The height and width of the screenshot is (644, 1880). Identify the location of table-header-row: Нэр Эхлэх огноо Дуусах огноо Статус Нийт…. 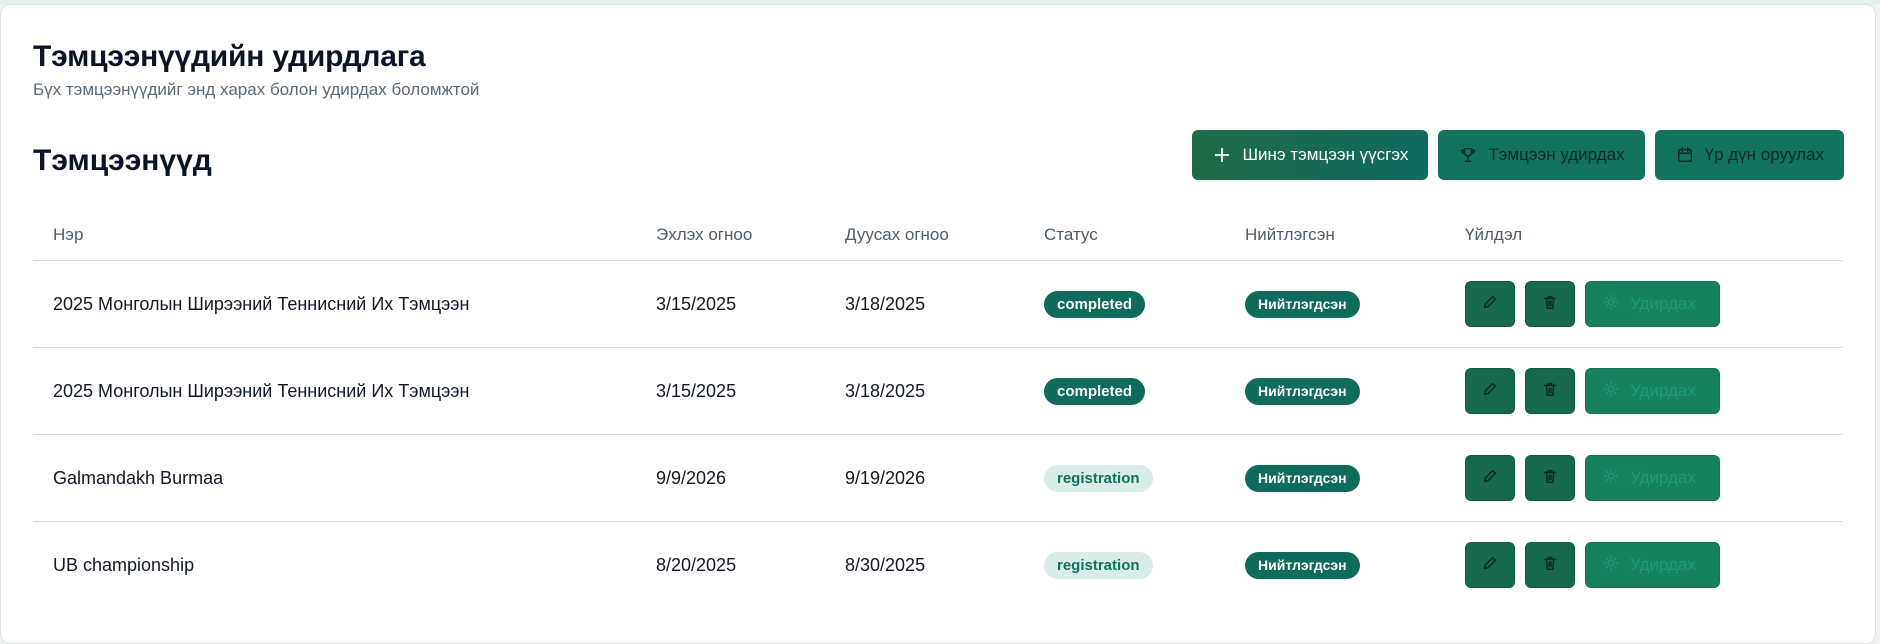
(938, 235).